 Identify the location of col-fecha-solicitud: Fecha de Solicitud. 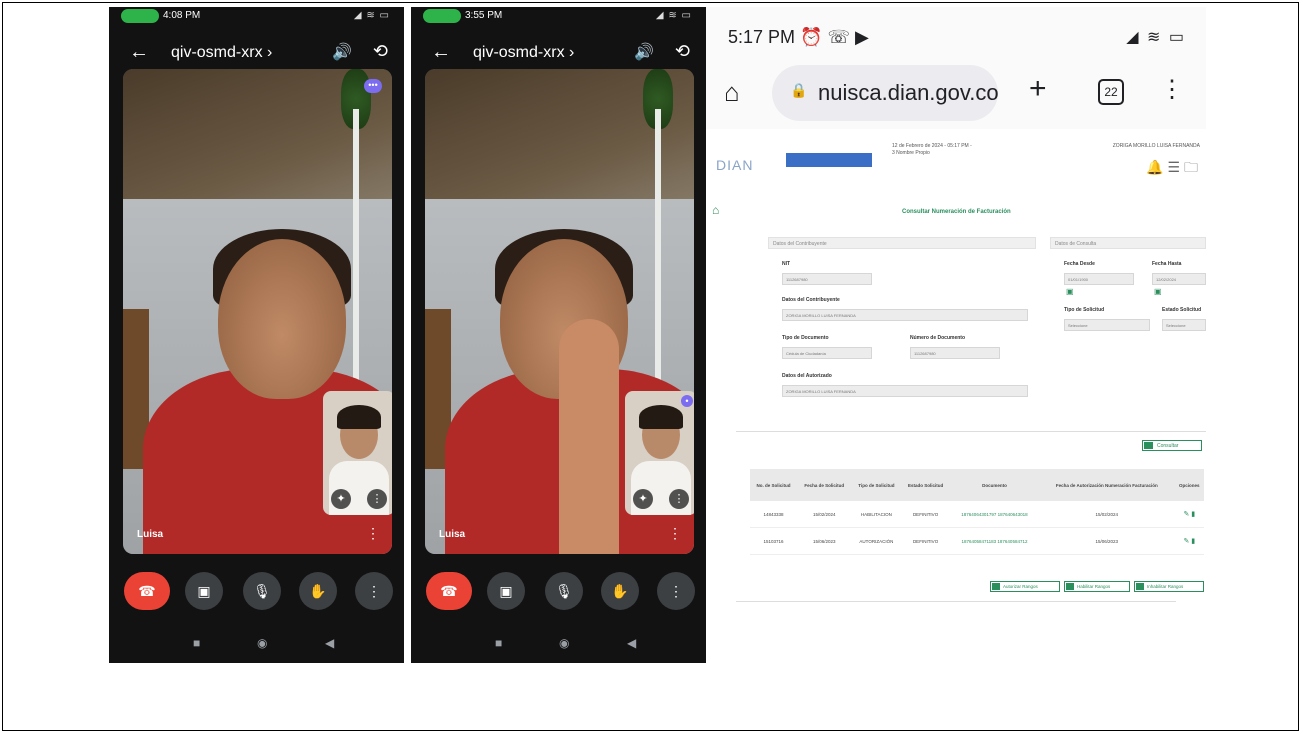
(824, 485).